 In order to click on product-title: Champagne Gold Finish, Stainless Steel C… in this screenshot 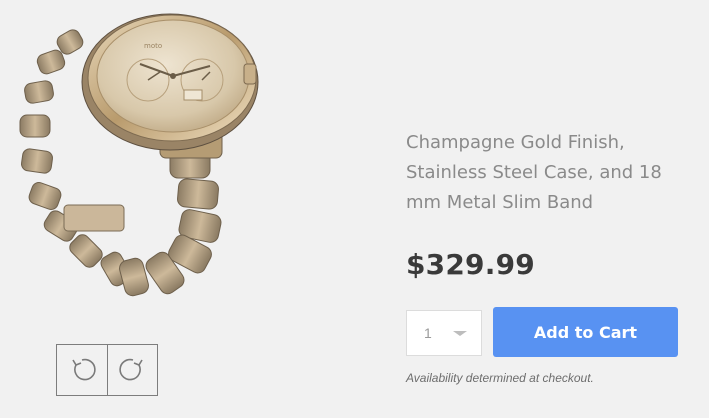, I will do `click(534, 172)`.